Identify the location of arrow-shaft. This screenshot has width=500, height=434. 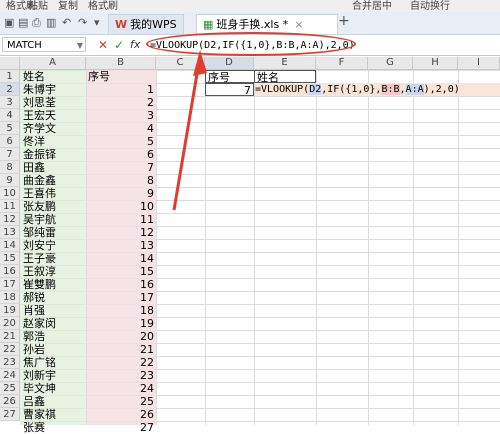
(187, 133).